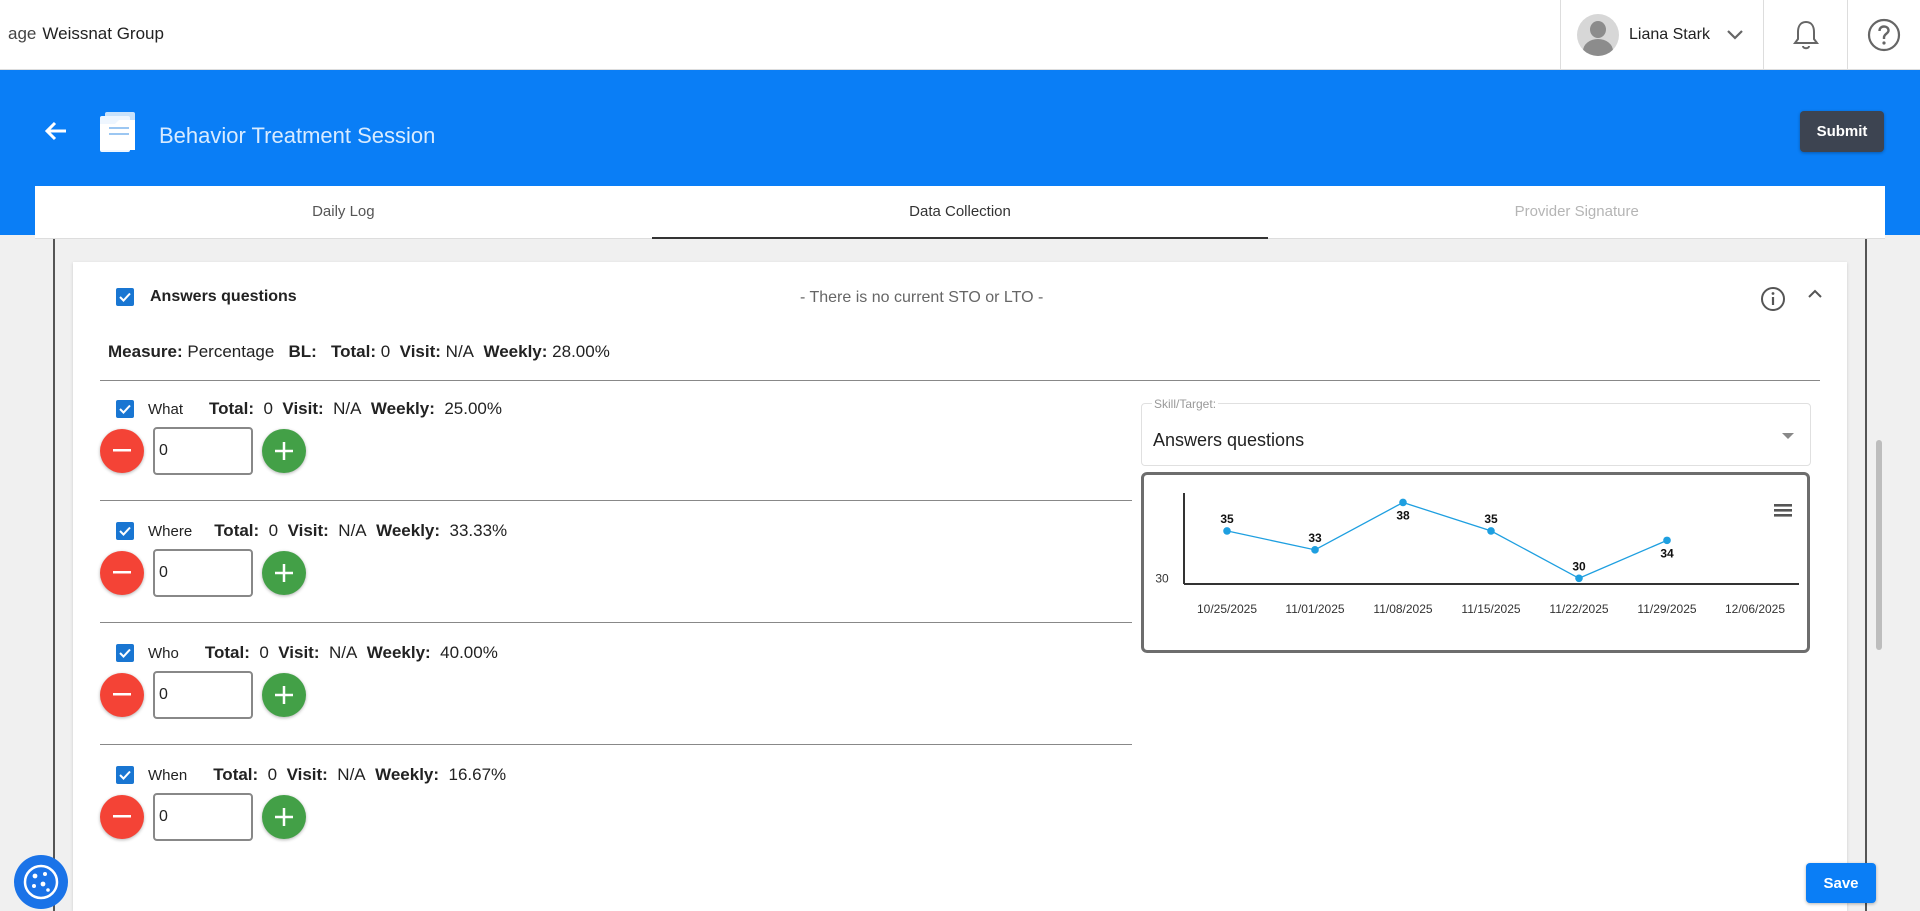 The height and width of the screenshot is (911, 1920). Describe the element at coordinates (1815, 294) in the screenshot. I see `chevron-up-icon` at that location.